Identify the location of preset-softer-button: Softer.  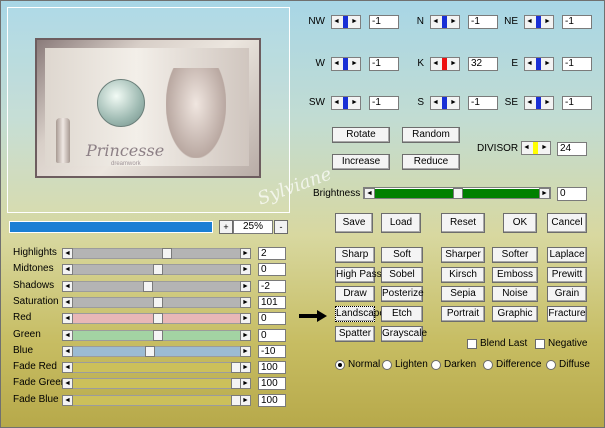
(515, 255).